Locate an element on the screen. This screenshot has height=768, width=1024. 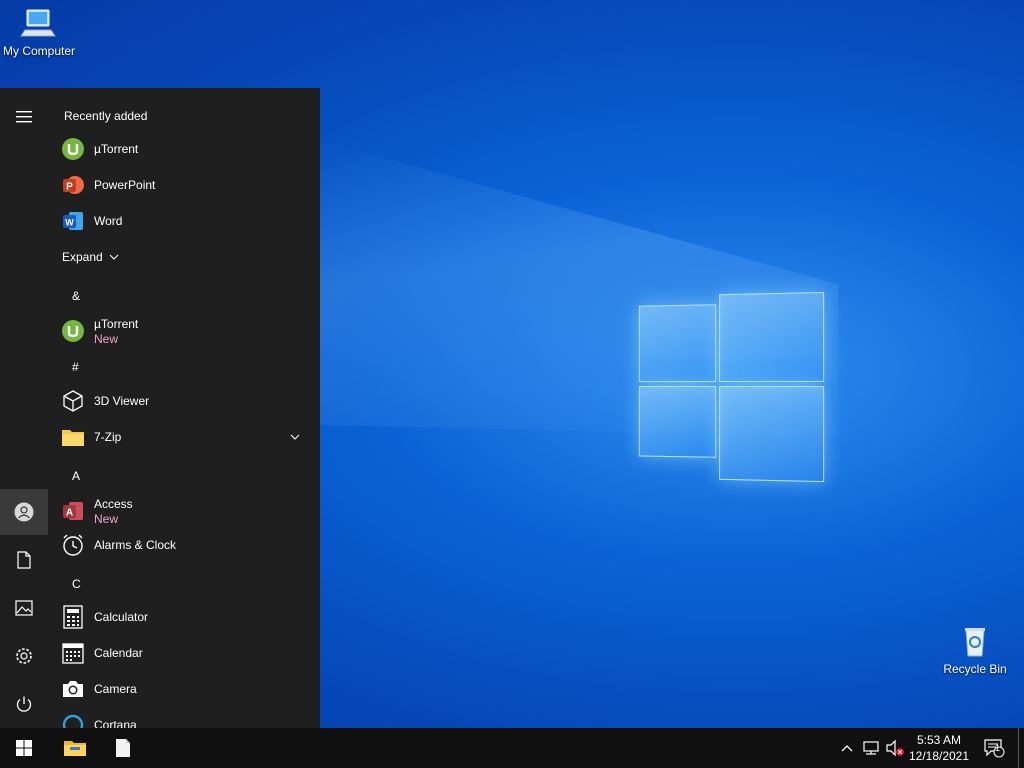
pictures-icon is located at coordinates (24, 608).